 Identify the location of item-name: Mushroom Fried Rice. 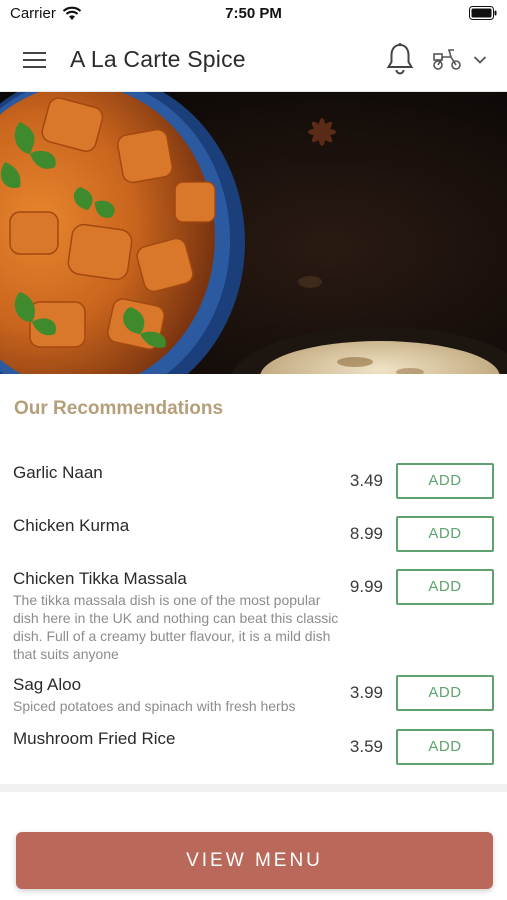
(94, 738).